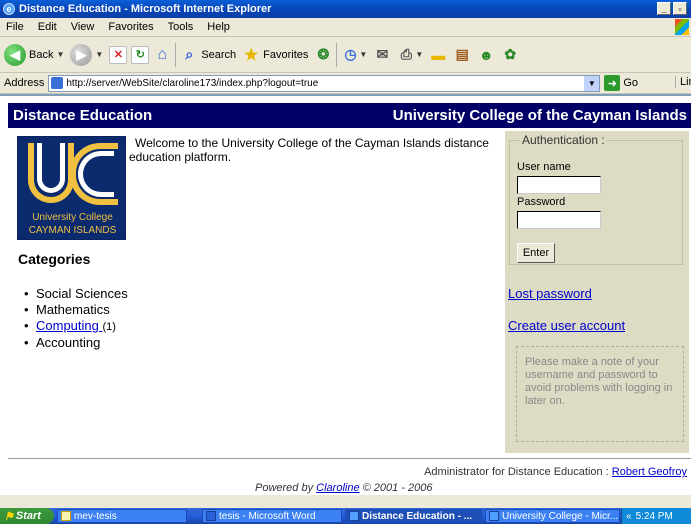 The image size is (691, 524). What do you see at coordinates (382, 55) in the screenshot?
I see `mail-icon: ✉` at bounding box center [382, 55].